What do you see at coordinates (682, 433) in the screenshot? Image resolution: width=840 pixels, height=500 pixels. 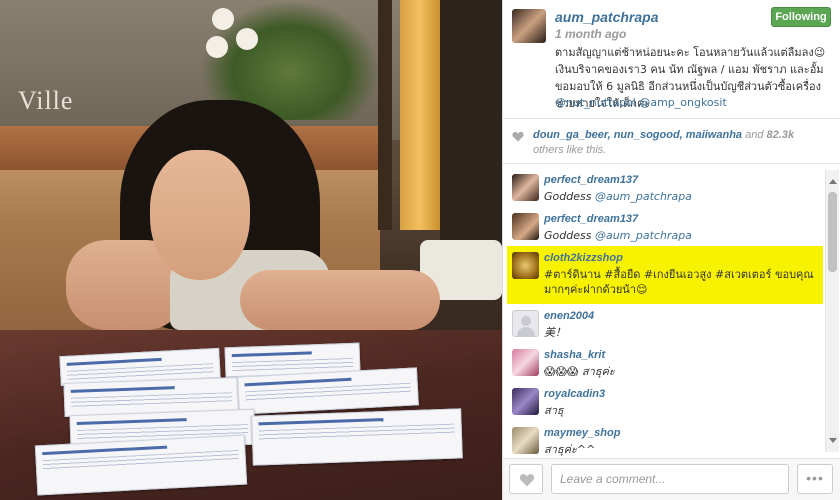 I see `commenter-username: maymey_shop` at bounding box center [682, 433].